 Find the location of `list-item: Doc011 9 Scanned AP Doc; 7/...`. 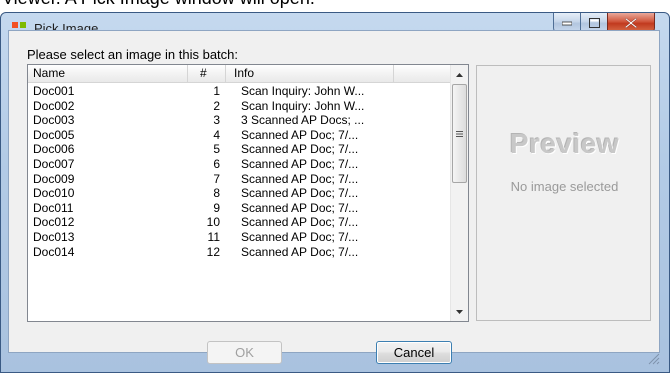

list-item: Doc011 9 Scanned AP Doc; 7/... is located at coordinates (239, 208).